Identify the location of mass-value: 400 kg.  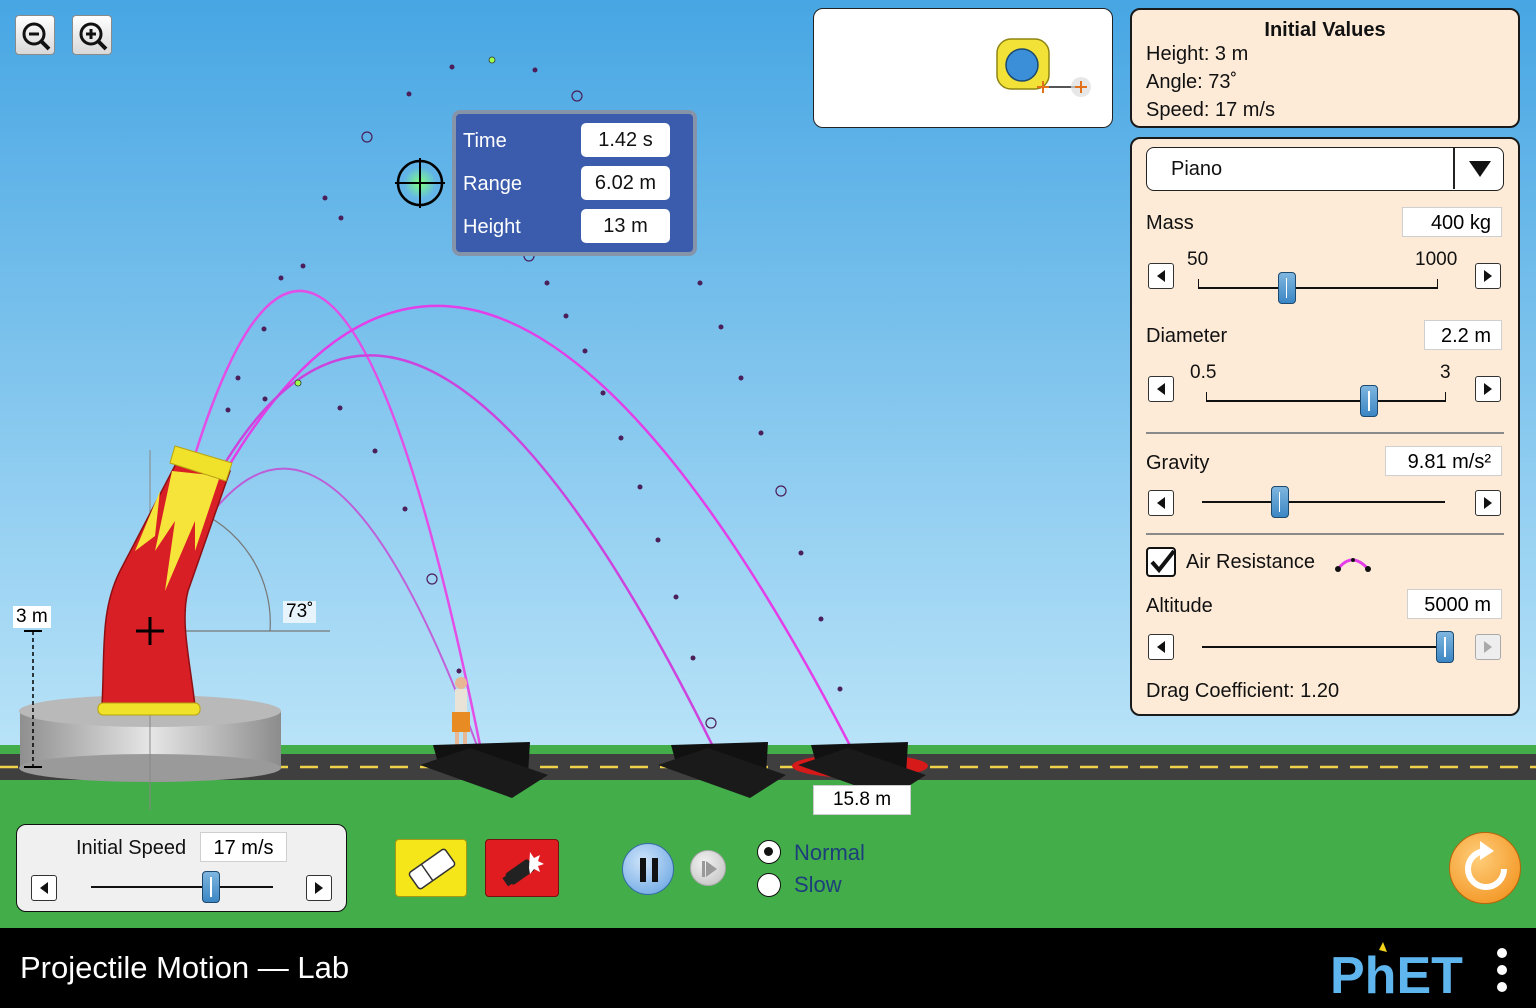
(1452, 222).